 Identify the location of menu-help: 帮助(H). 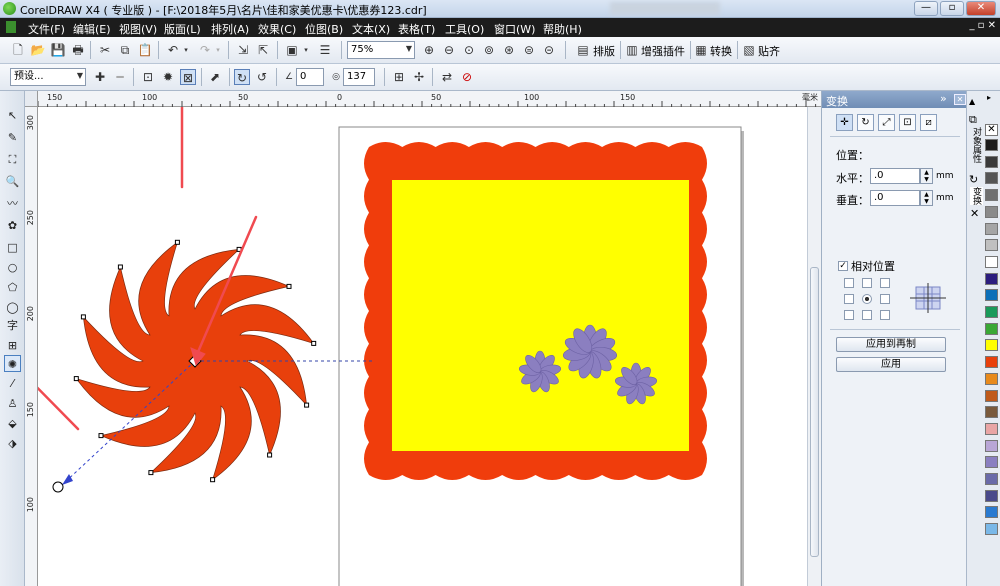
(562, 29).